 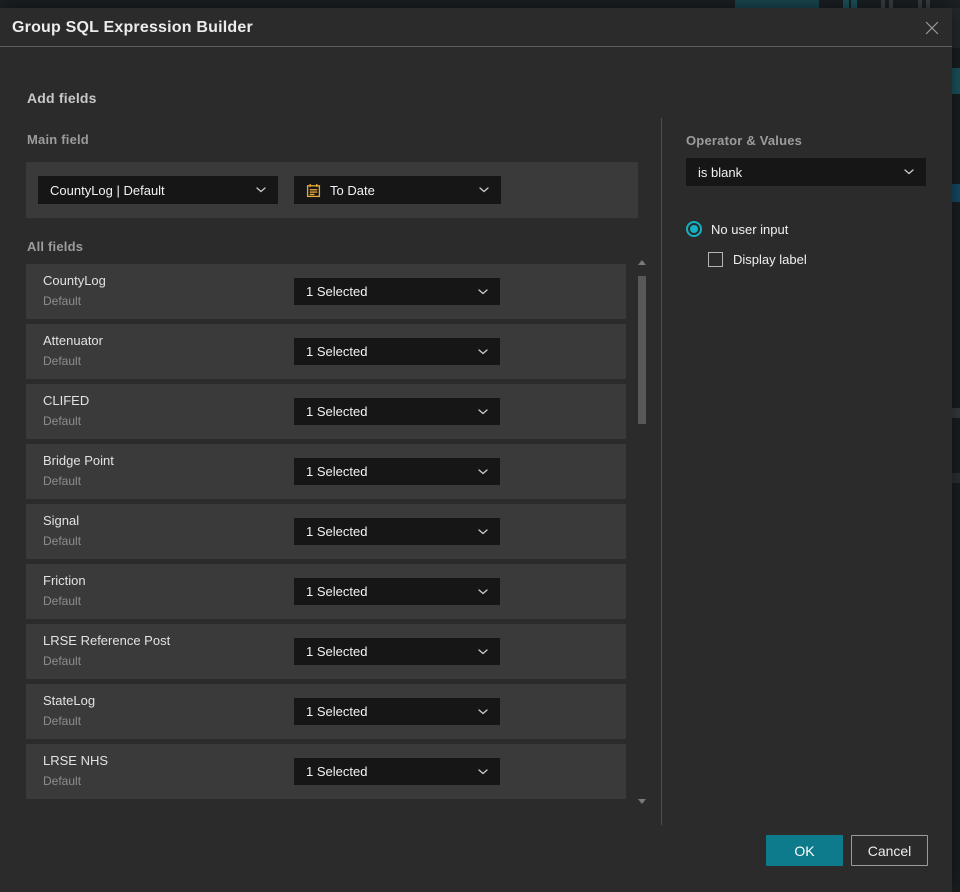 I want to click on close-icon, so click(x=932, y=28).